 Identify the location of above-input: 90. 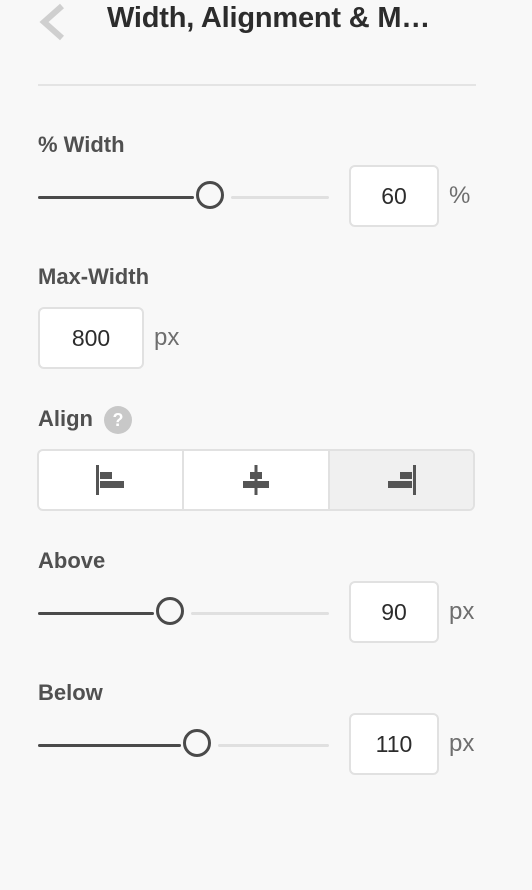
(394, 612).